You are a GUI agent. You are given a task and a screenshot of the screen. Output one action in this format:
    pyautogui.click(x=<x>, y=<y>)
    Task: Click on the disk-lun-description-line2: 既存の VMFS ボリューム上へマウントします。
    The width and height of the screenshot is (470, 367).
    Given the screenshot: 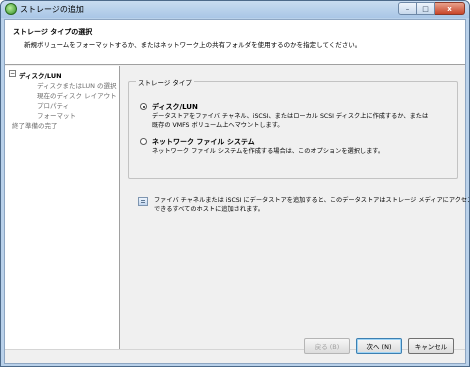 What is the action you would take?
    pyautogui.click(x=218, y=125)
    